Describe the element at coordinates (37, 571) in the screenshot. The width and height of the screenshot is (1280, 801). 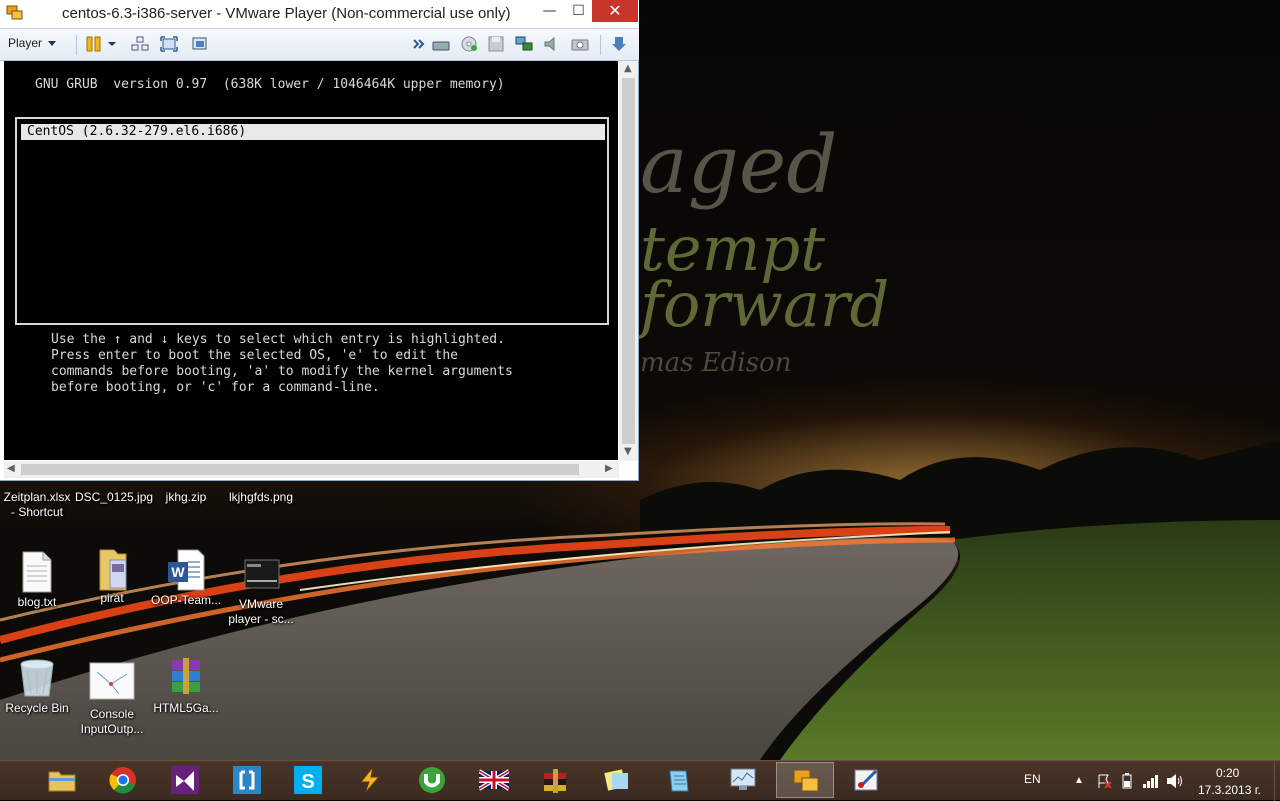
I see `text-file-icon` at that location.